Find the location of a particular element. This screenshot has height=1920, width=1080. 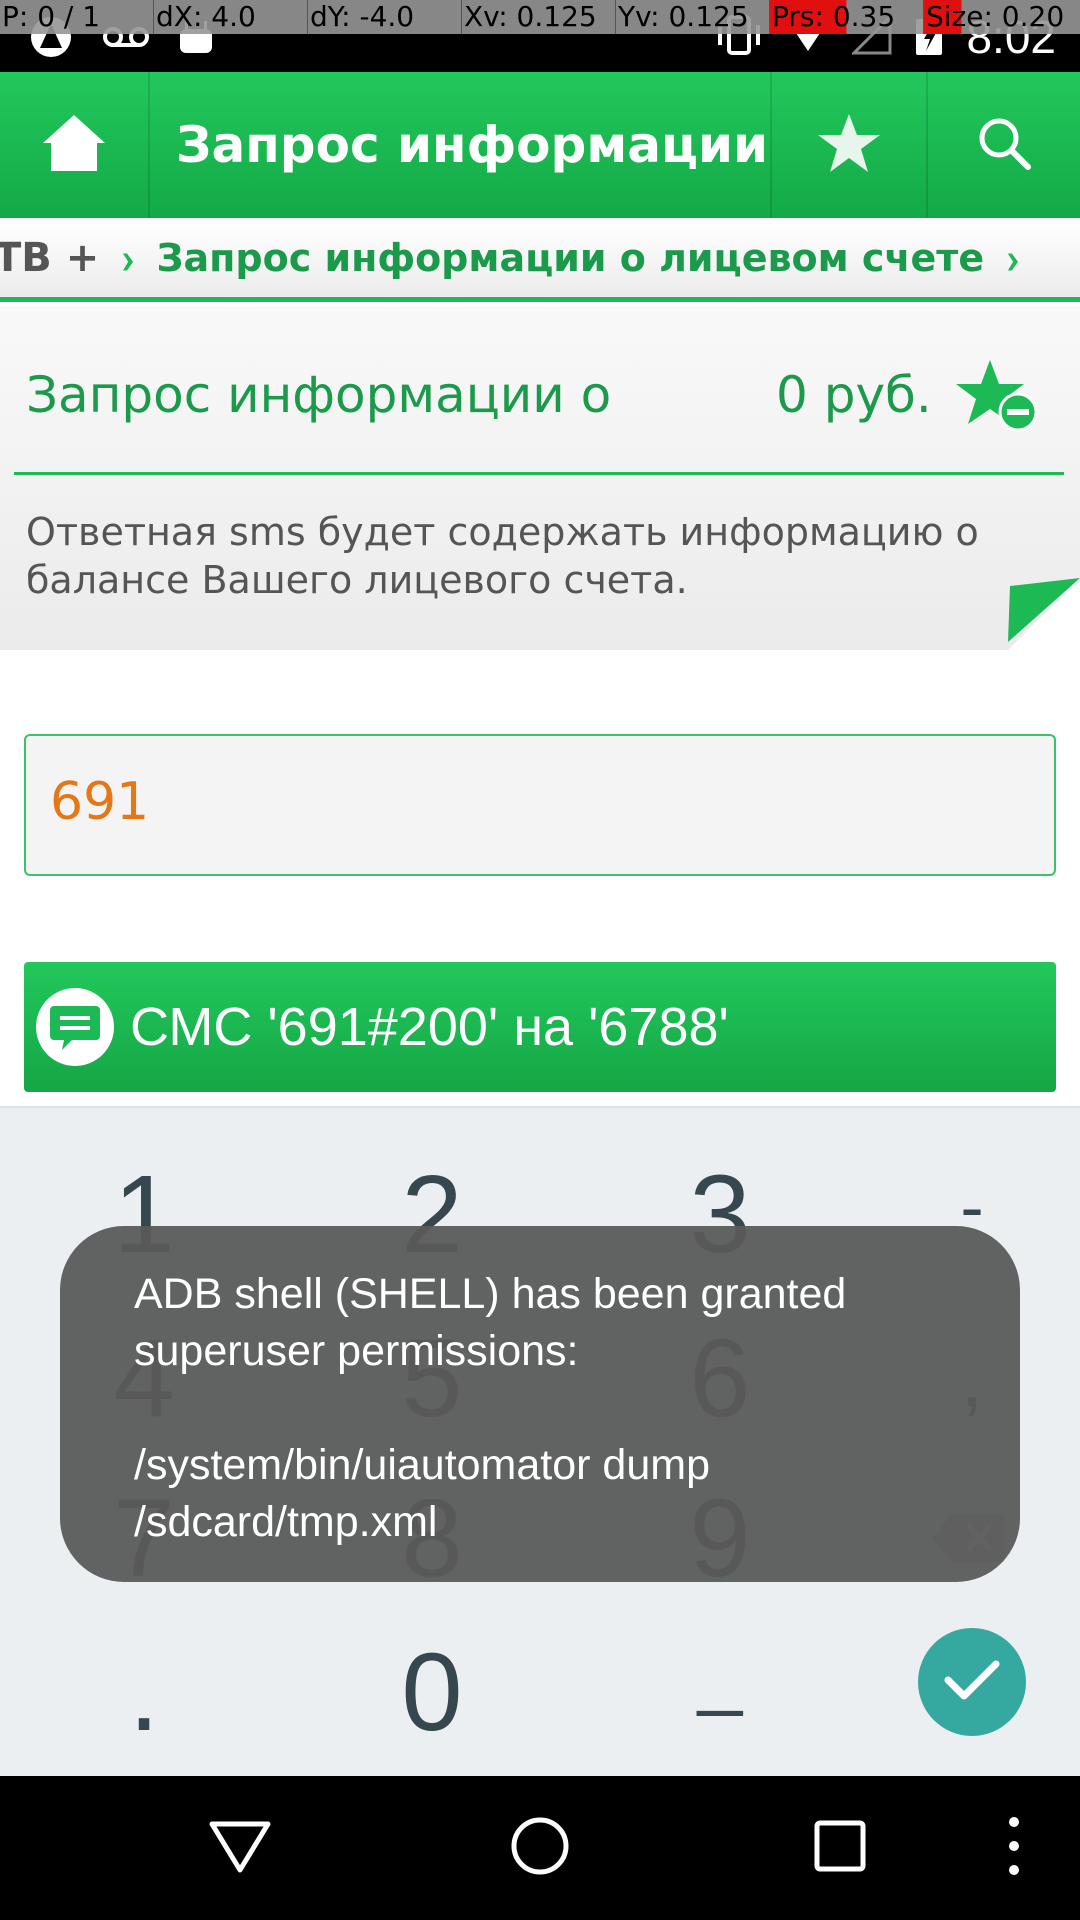

home-button is located at coordinates (75, 145).